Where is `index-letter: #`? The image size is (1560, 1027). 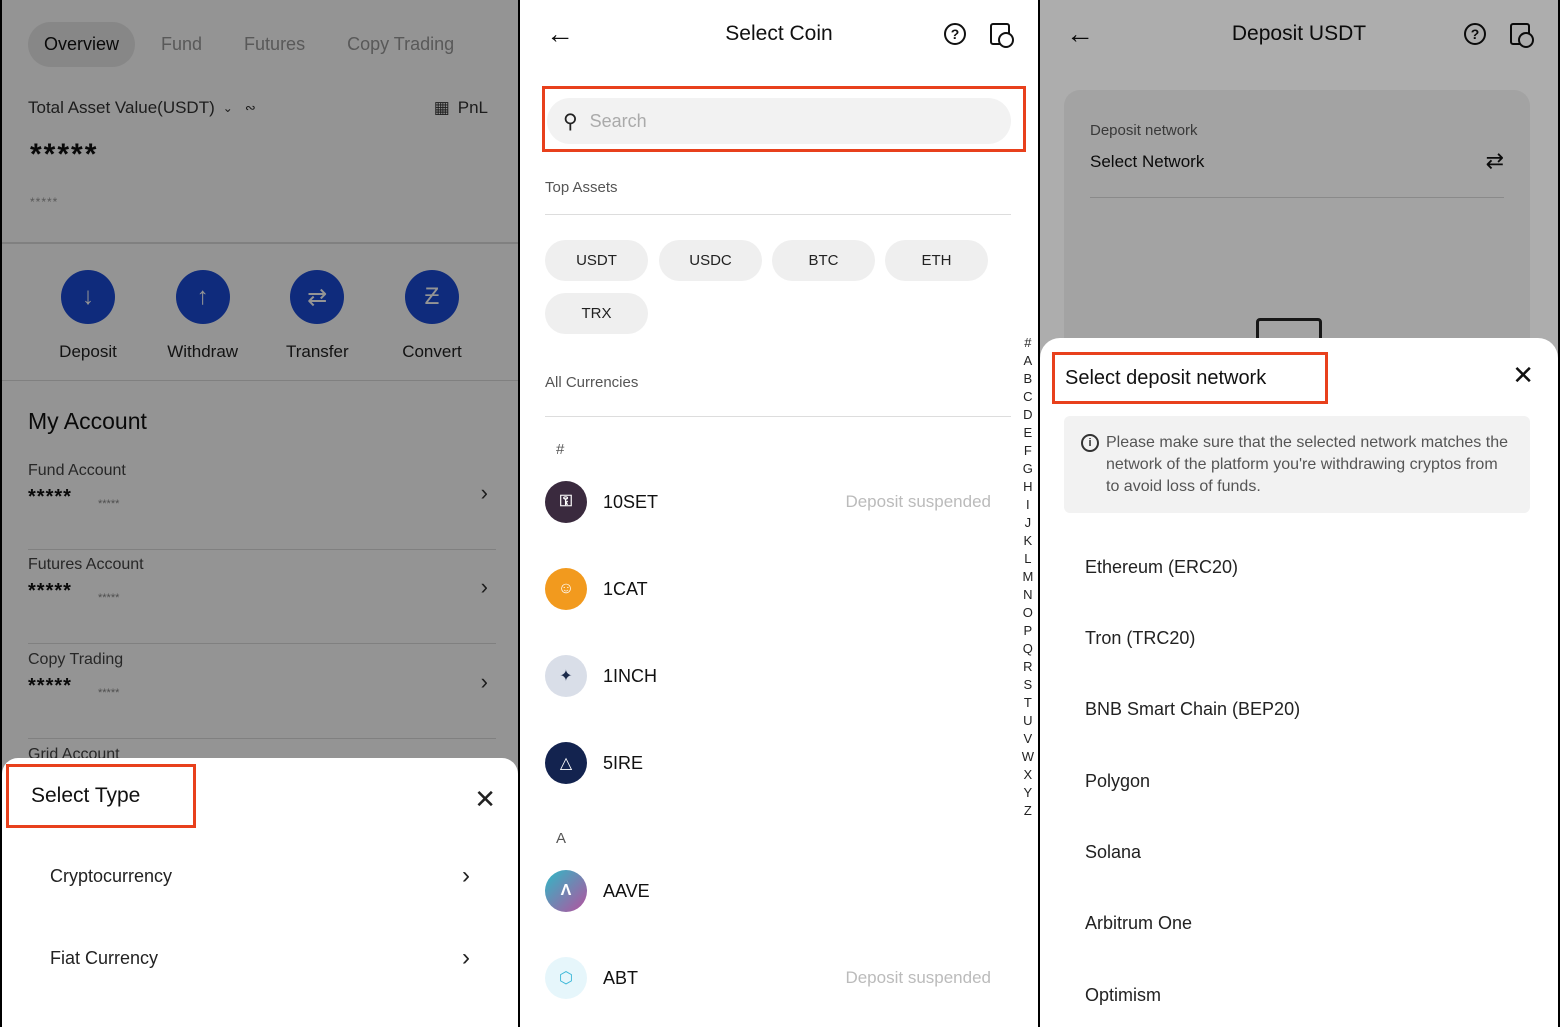 index-letter: # is located at coordinates (1027, 343).